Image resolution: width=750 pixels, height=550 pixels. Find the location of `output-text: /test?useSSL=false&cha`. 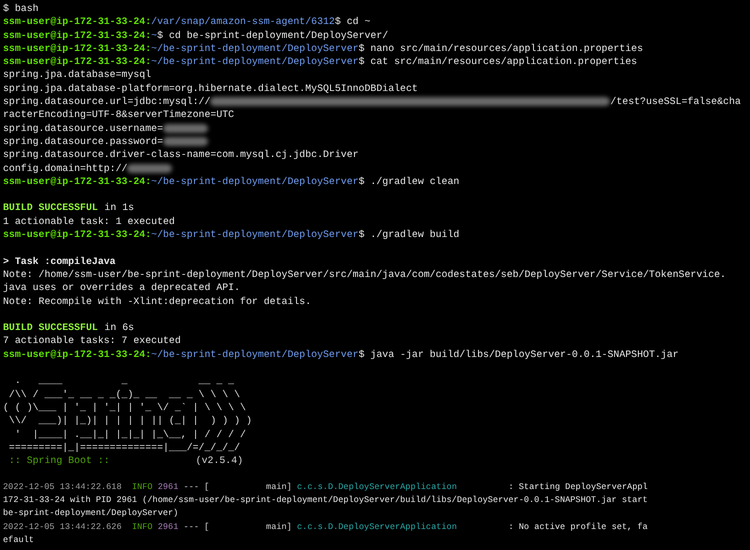

output-text: /test?useSSL=false&cha is located at coordinates (675, 101).